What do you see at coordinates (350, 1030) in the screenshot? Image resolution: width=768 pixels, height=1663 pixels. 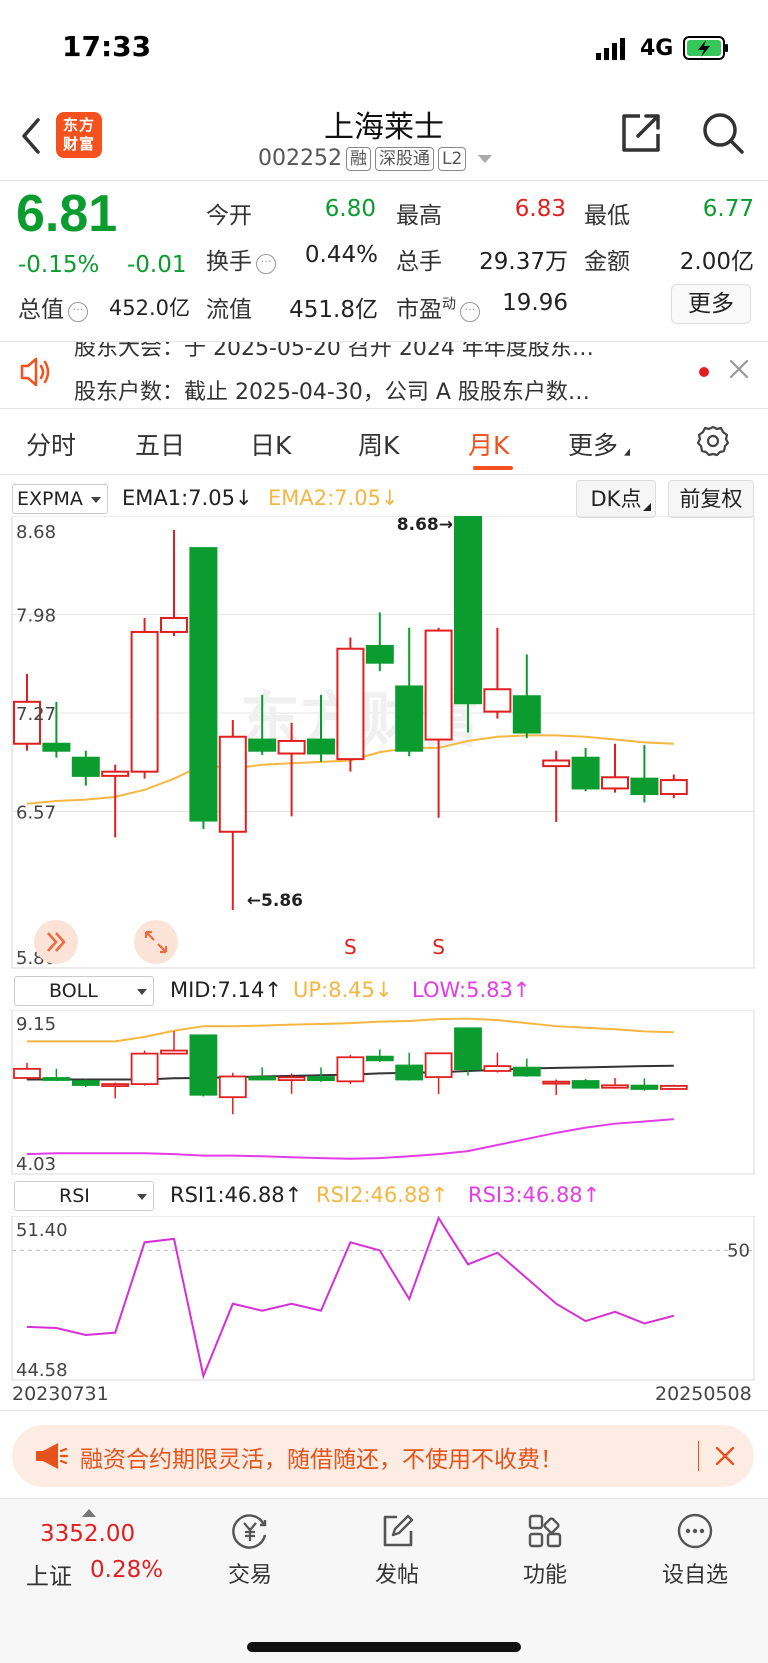 I see `boll-upper-line` at bounding box center [350, 1030].